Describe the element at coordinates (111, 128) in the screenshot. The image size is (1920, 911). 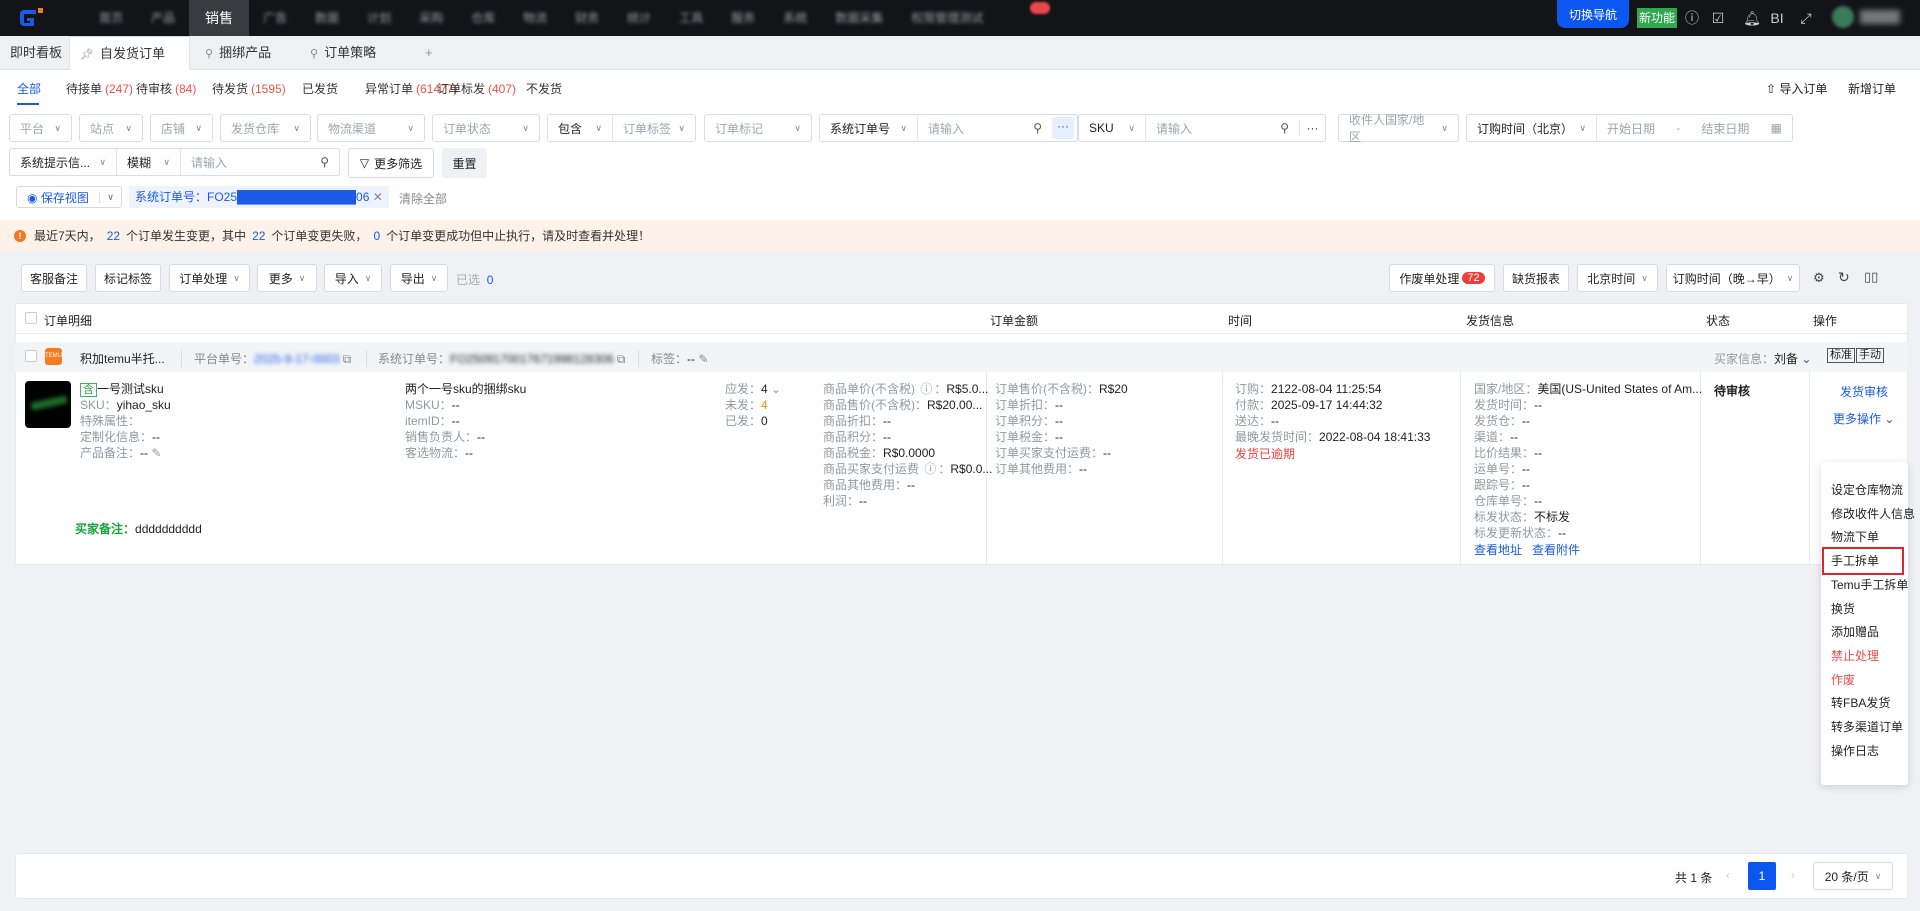
I see `site-select: 站点 ∨` at that location.